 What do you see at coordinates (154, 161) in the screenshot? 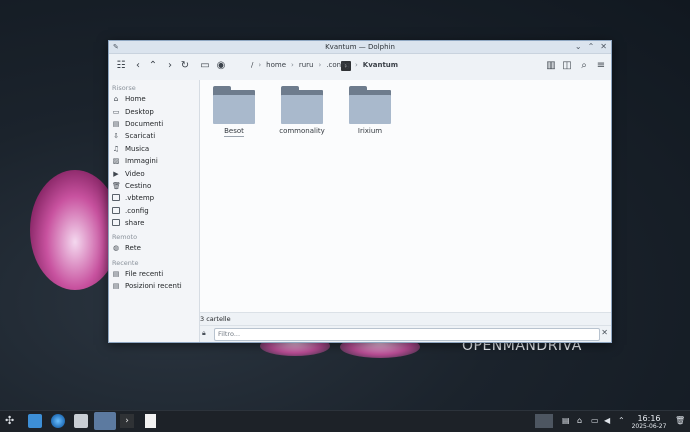
I see `sidebar-item-immagini: ▨ Immagini` at bounding box center [154, 161].